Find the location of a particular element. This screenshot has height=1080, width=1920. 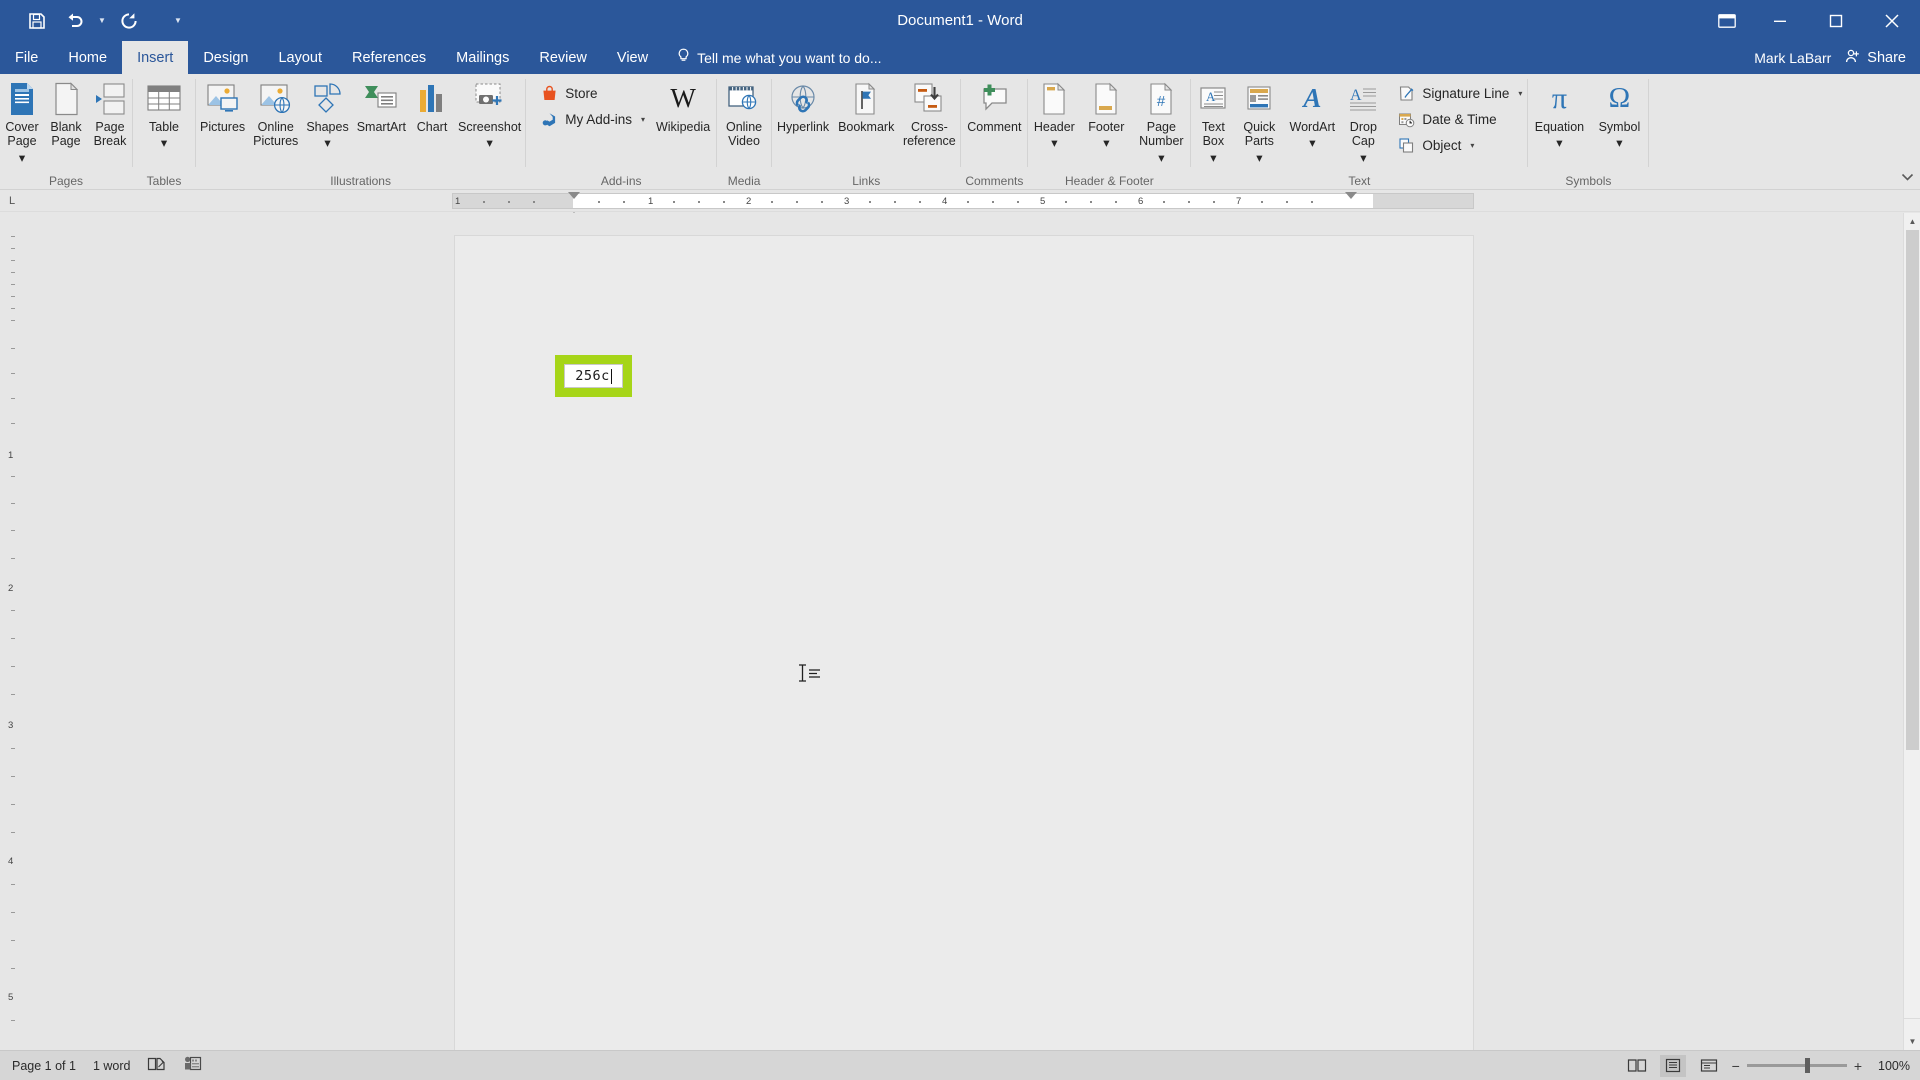

customize-qat-icon: ▼ is located at coordinates (178, 21).